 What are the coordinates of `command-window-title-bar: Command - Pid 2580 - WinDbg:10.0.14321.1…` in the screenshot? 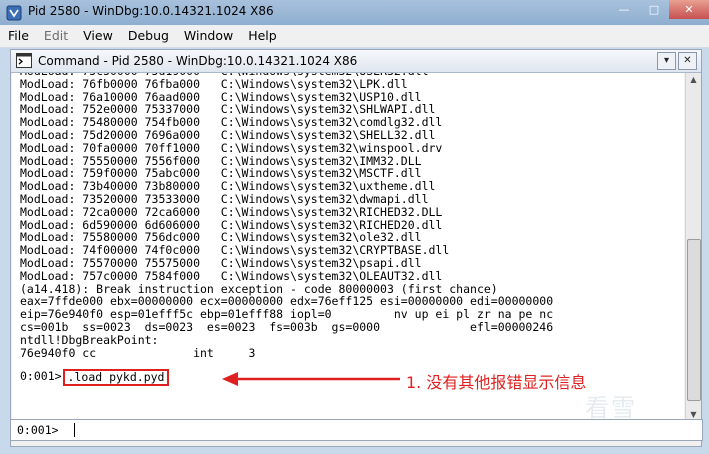 It's located at (356, 61).